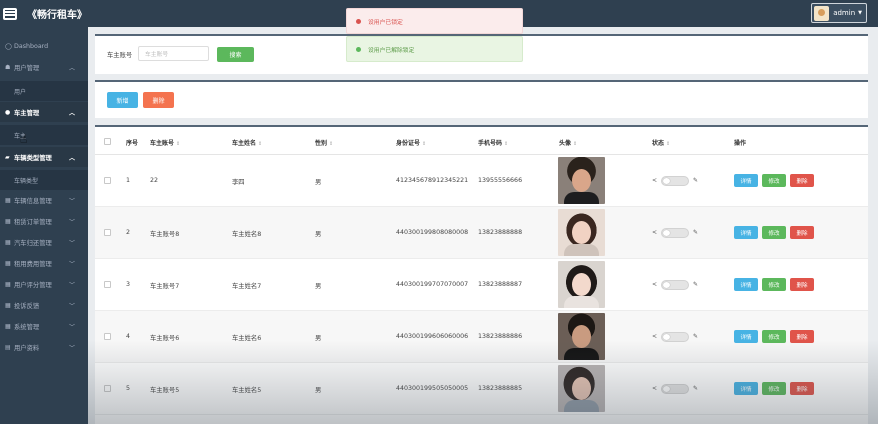  Describe the element at coordinates (122, 100) in the screenshot. I see `add-button: 新增` at that location.